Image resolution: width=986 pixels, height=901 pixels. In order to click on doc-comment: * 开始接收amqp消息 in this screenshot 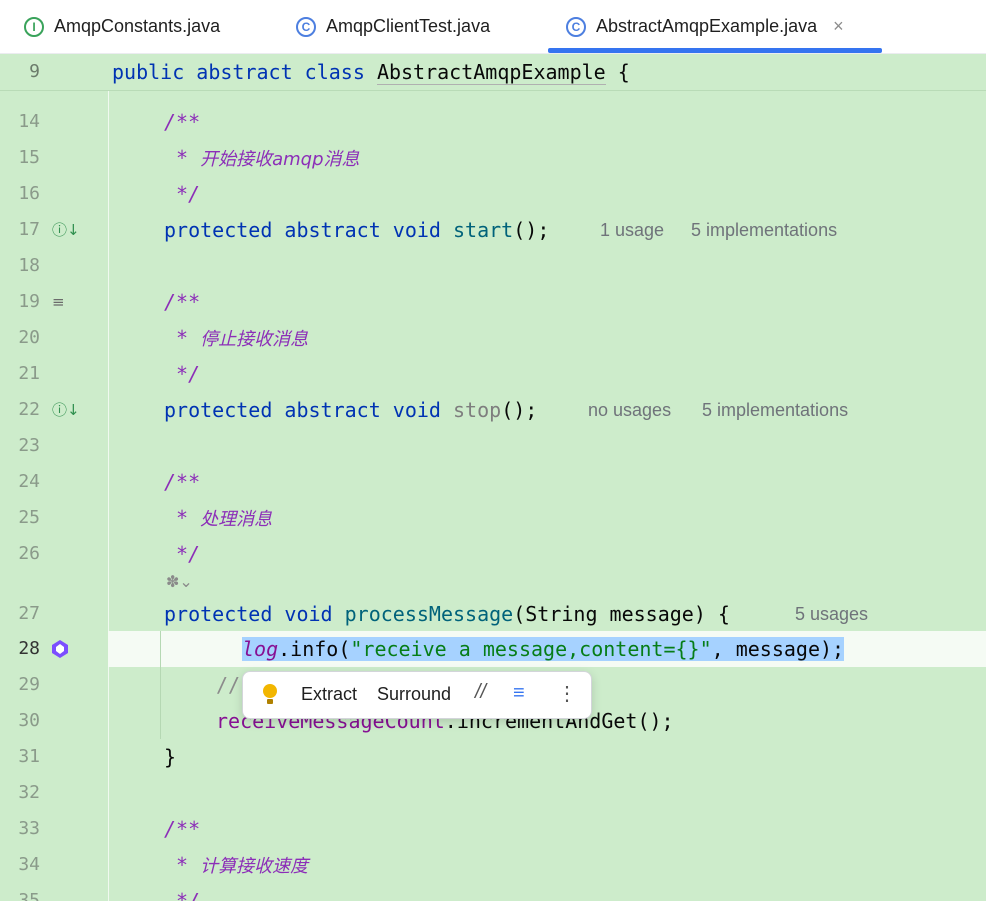, I will do `click(268, 158)`.